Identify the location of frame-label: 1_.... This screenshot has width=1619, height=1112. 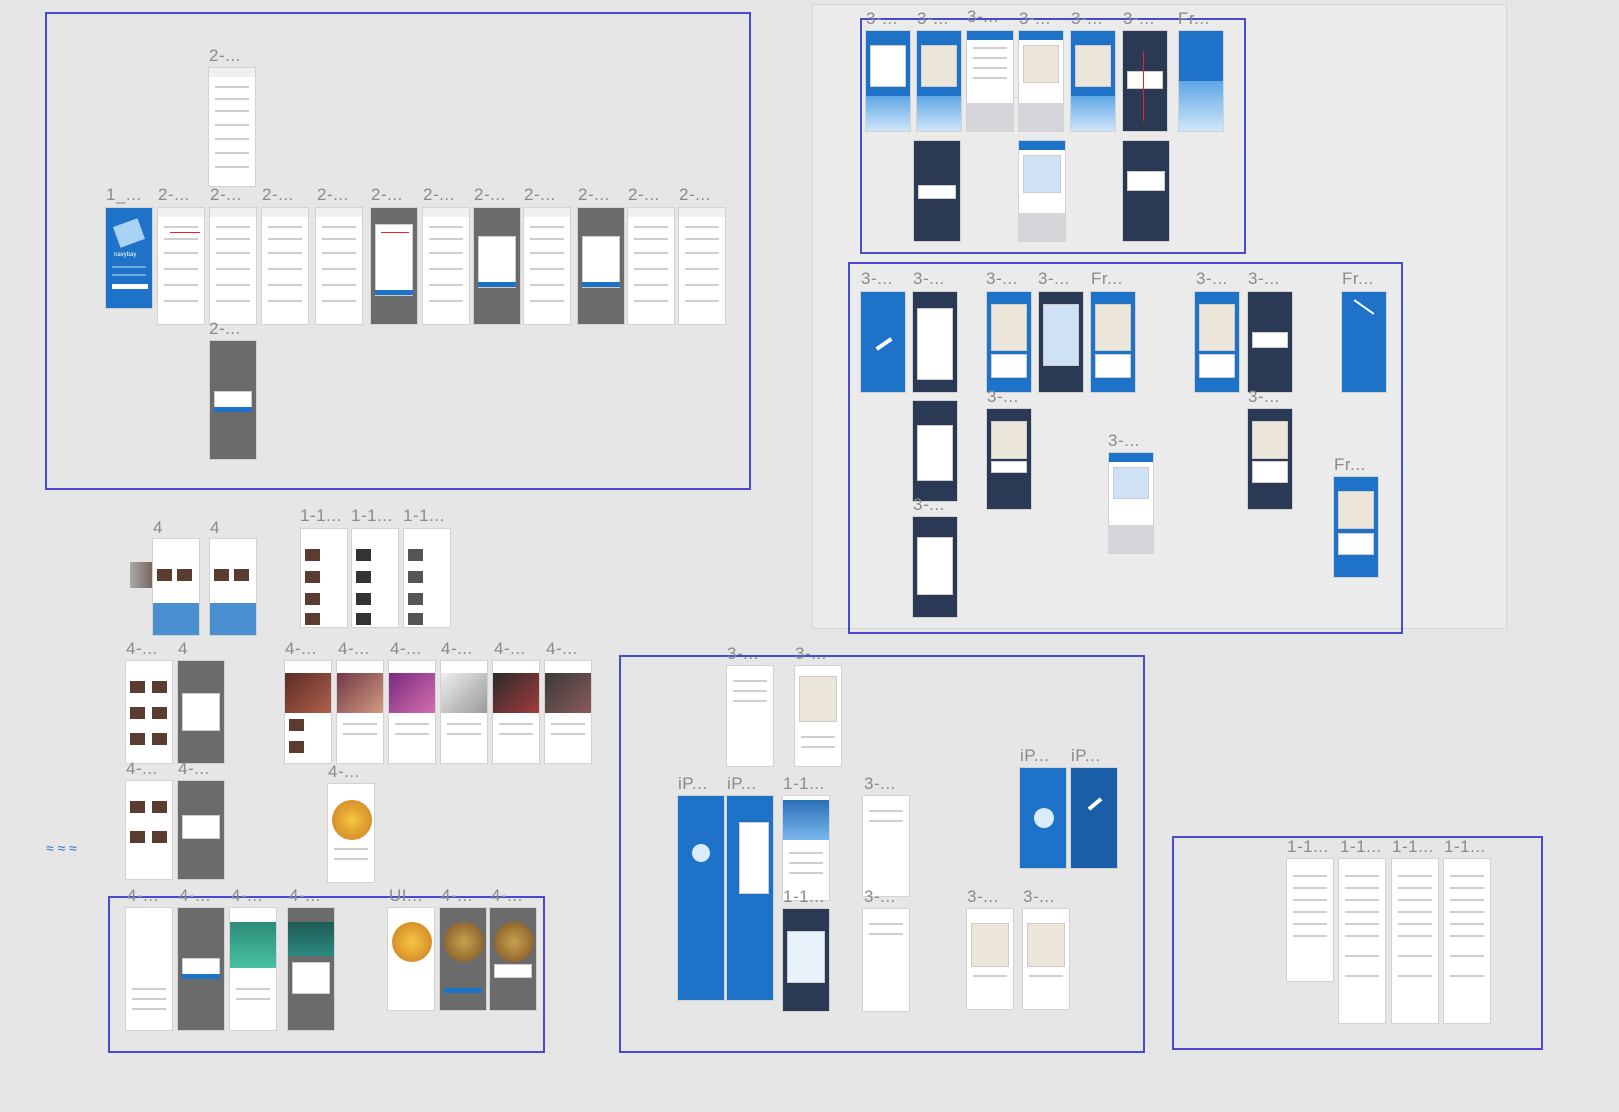
(124, 194).